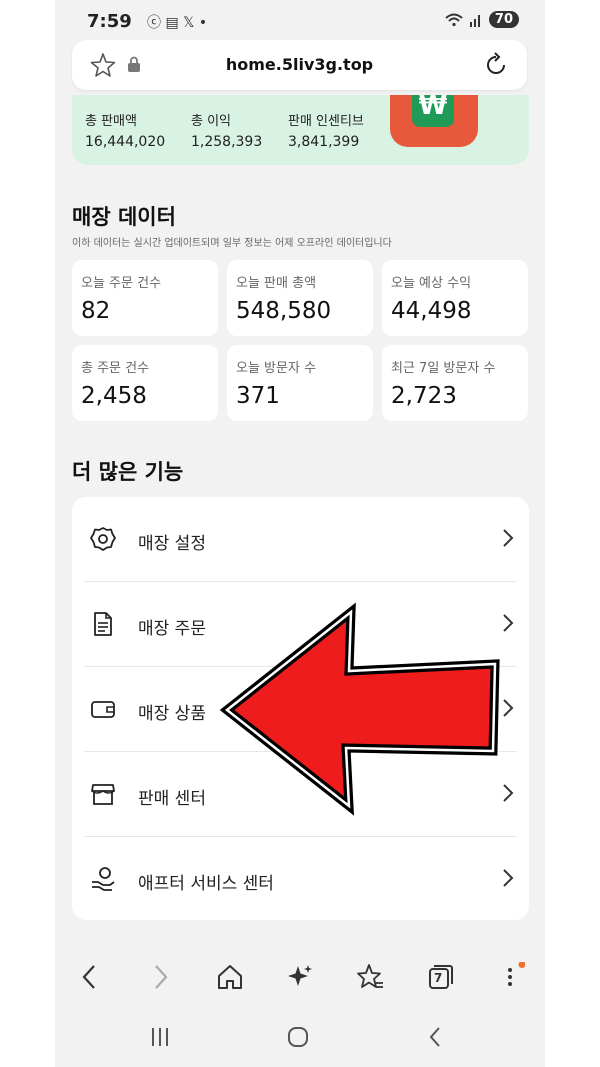 The width and height of the screenshot is (600, 1067). I want to click on tabs-button: 7, so click(440, 977).